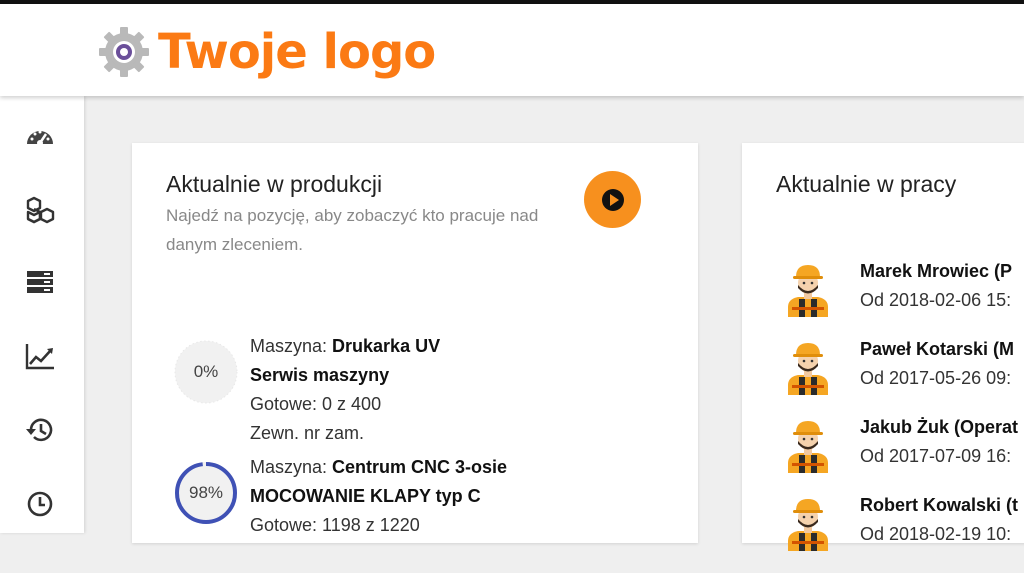  Describe the element at coordinates (936, 300) in the screenshot. I see `worker-since: Od 2018-02-06 15:` at that location.